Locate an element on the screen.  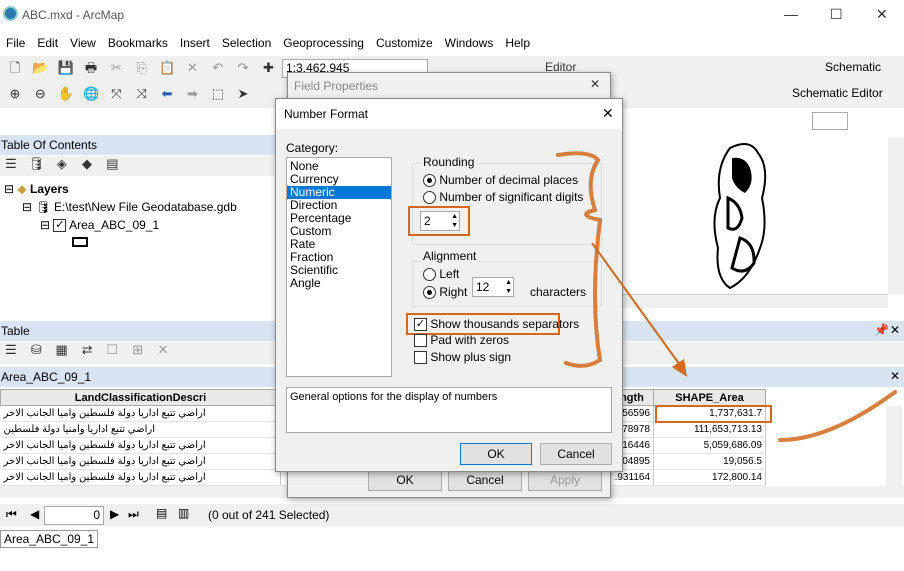
annotation-arrow-line is located at coordinates (636, 304).